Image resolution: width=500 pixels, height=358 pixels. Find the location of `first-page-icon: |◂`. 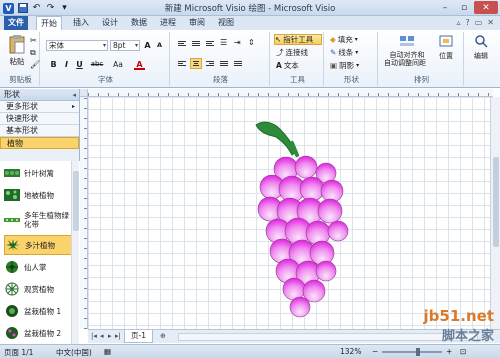

first-page-icon: |◂ is located at coordinates (94, 336).